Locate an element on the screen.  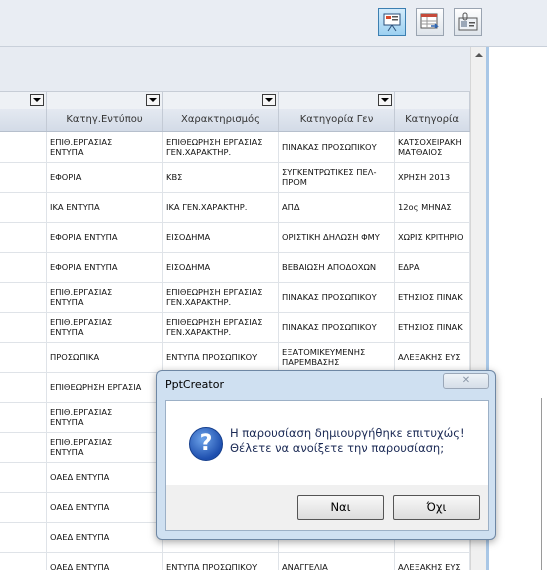
cell-text: ΕΠΙΘ.ΕΡΓΑΣΙΑΣ ΕΝΤΥΠΑ is located at coordinates (81, 147).